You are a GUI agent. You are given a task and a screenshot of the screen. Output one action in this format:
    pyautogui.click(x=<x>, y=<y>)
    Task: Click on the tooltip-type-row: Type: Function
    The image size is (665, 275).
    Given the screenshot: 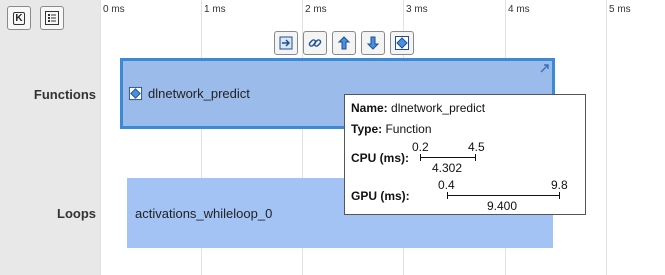 What is the action you would take?
    pyautogui.click(x=391, y=129)
    